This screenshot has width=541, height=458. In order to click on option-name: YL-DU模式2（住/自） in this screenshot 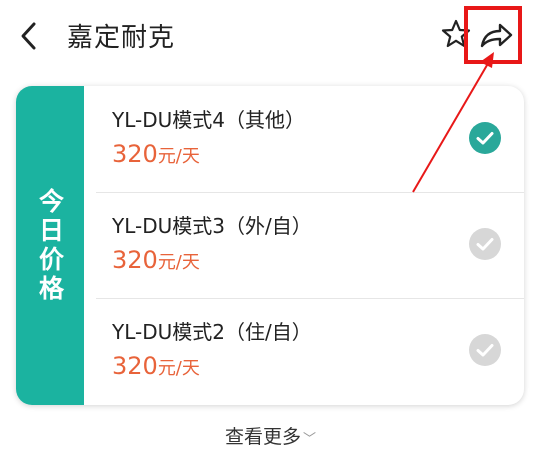, I will do `click(212, 332)`.